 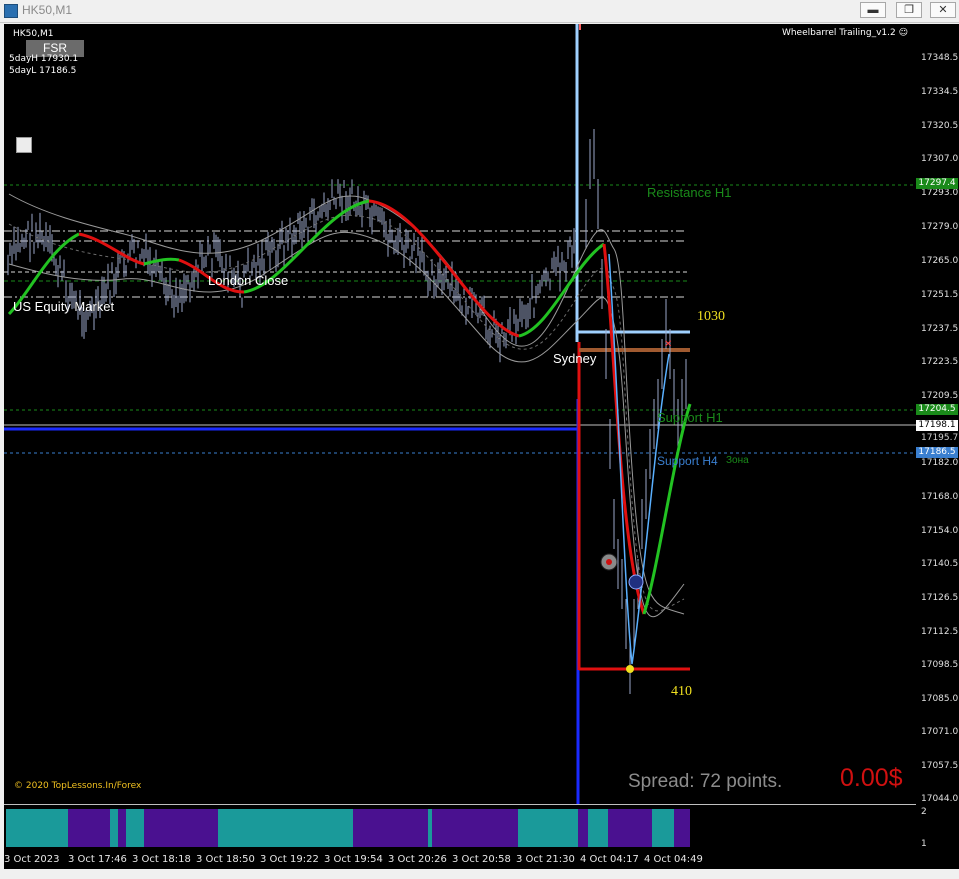 I want to click on price-tick-label: 17279.0, so click(x=940, y=227).